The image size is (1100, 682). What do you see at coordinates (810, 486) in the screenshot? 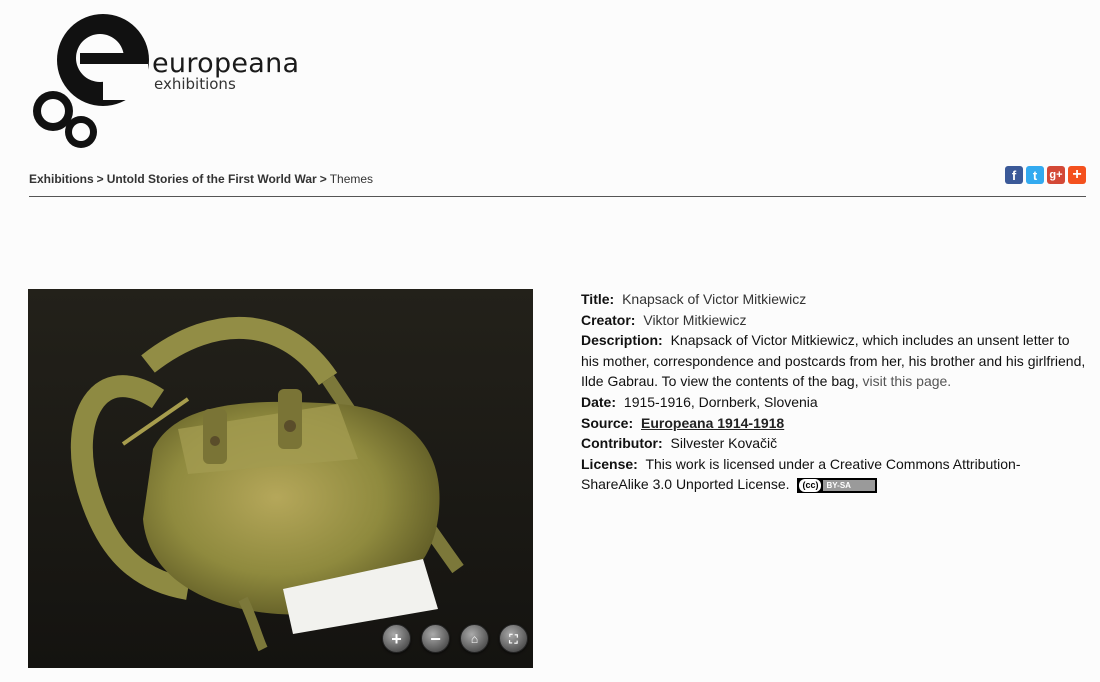
I see `cc-icon: (cc)` at bounding box center [810, 486].